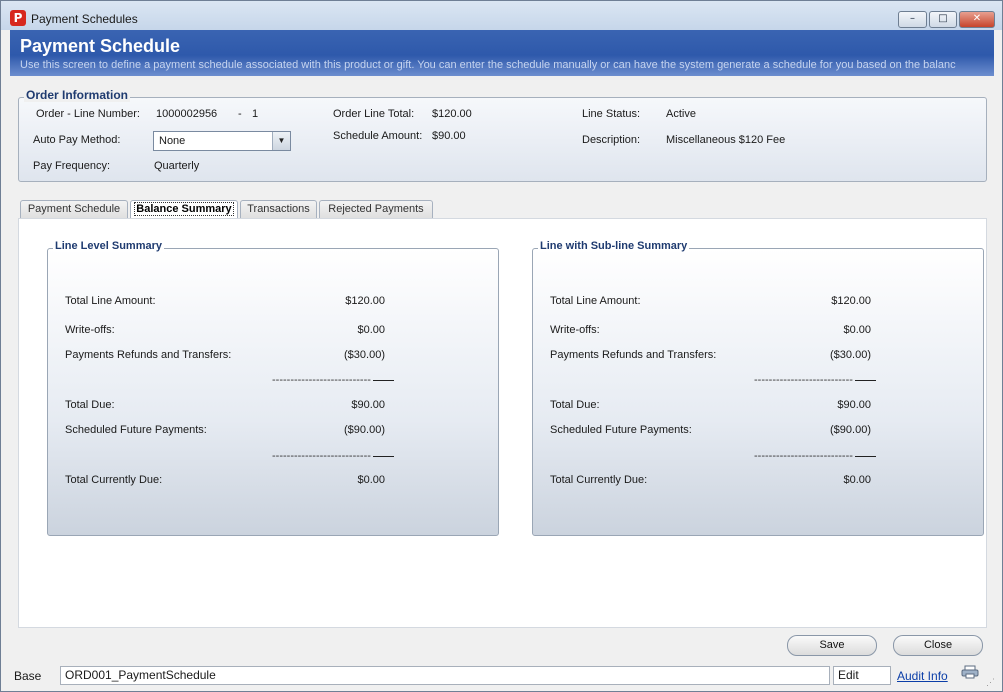 This screenshot has height=692, width=1003. Describe the element at coordinates (857, 330) in the screenshot. I see `sub-write-offs-value: $0.00` at that location.